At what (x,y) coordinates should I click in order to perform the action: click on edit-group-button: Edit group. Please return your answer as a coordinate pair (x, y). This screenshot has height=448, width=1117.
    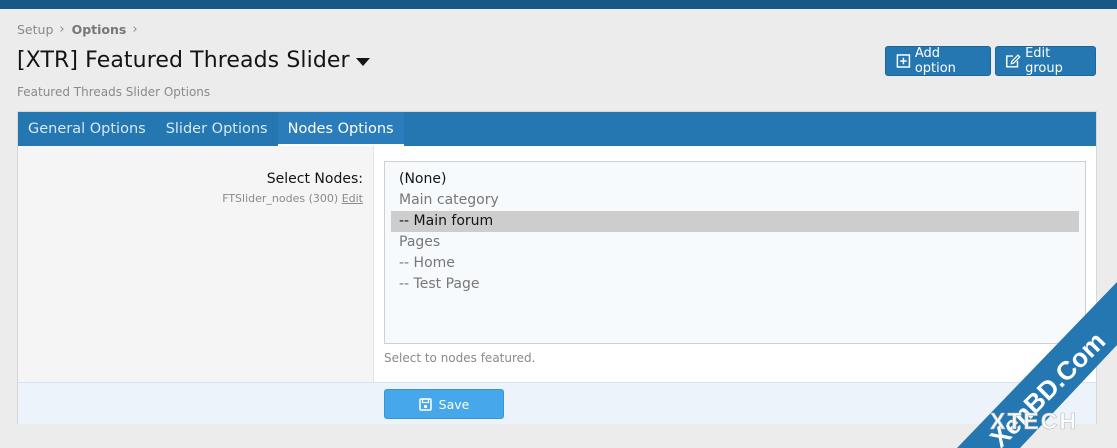
    Looking at the image, I should click on (1045, 61).